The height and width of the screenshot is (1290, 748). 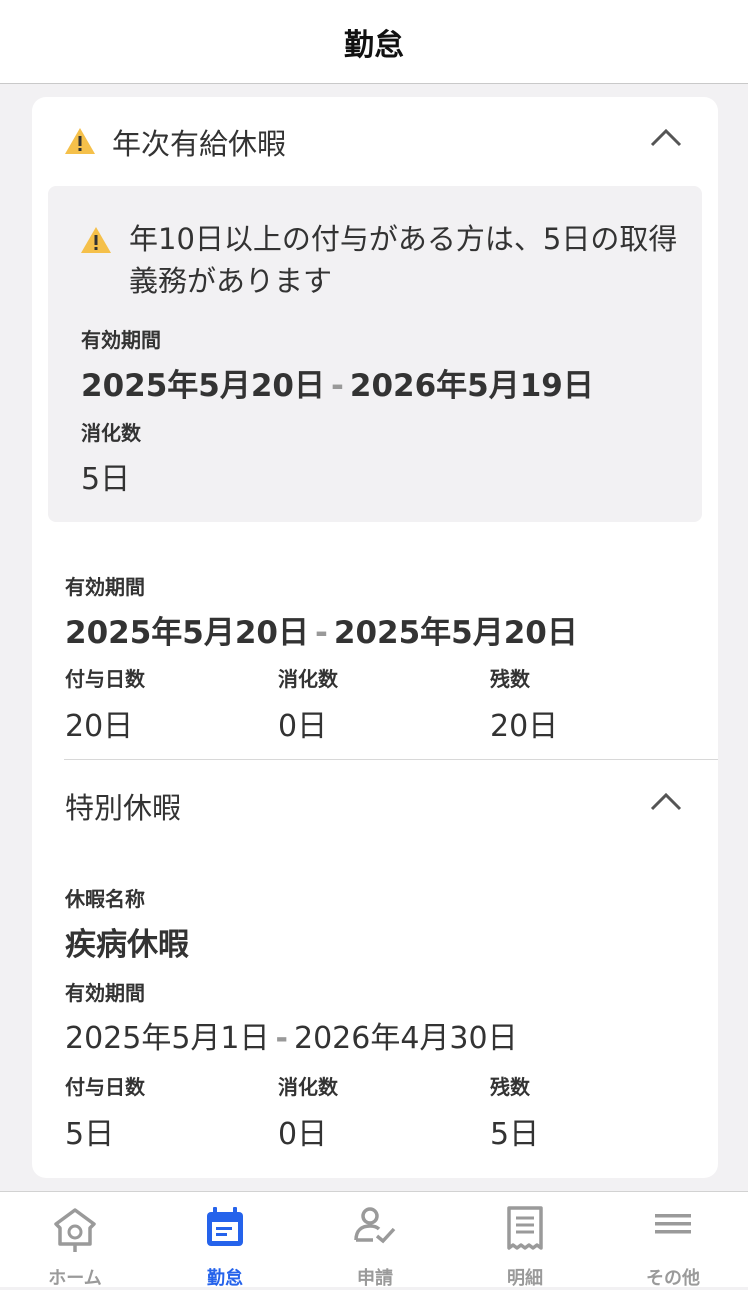 What do you see at coordinates (321, 633) in the screenshot?
I see `grant-period-value: 2025年5月20日 -2025年5月20日` at bounding box center [321, 633].